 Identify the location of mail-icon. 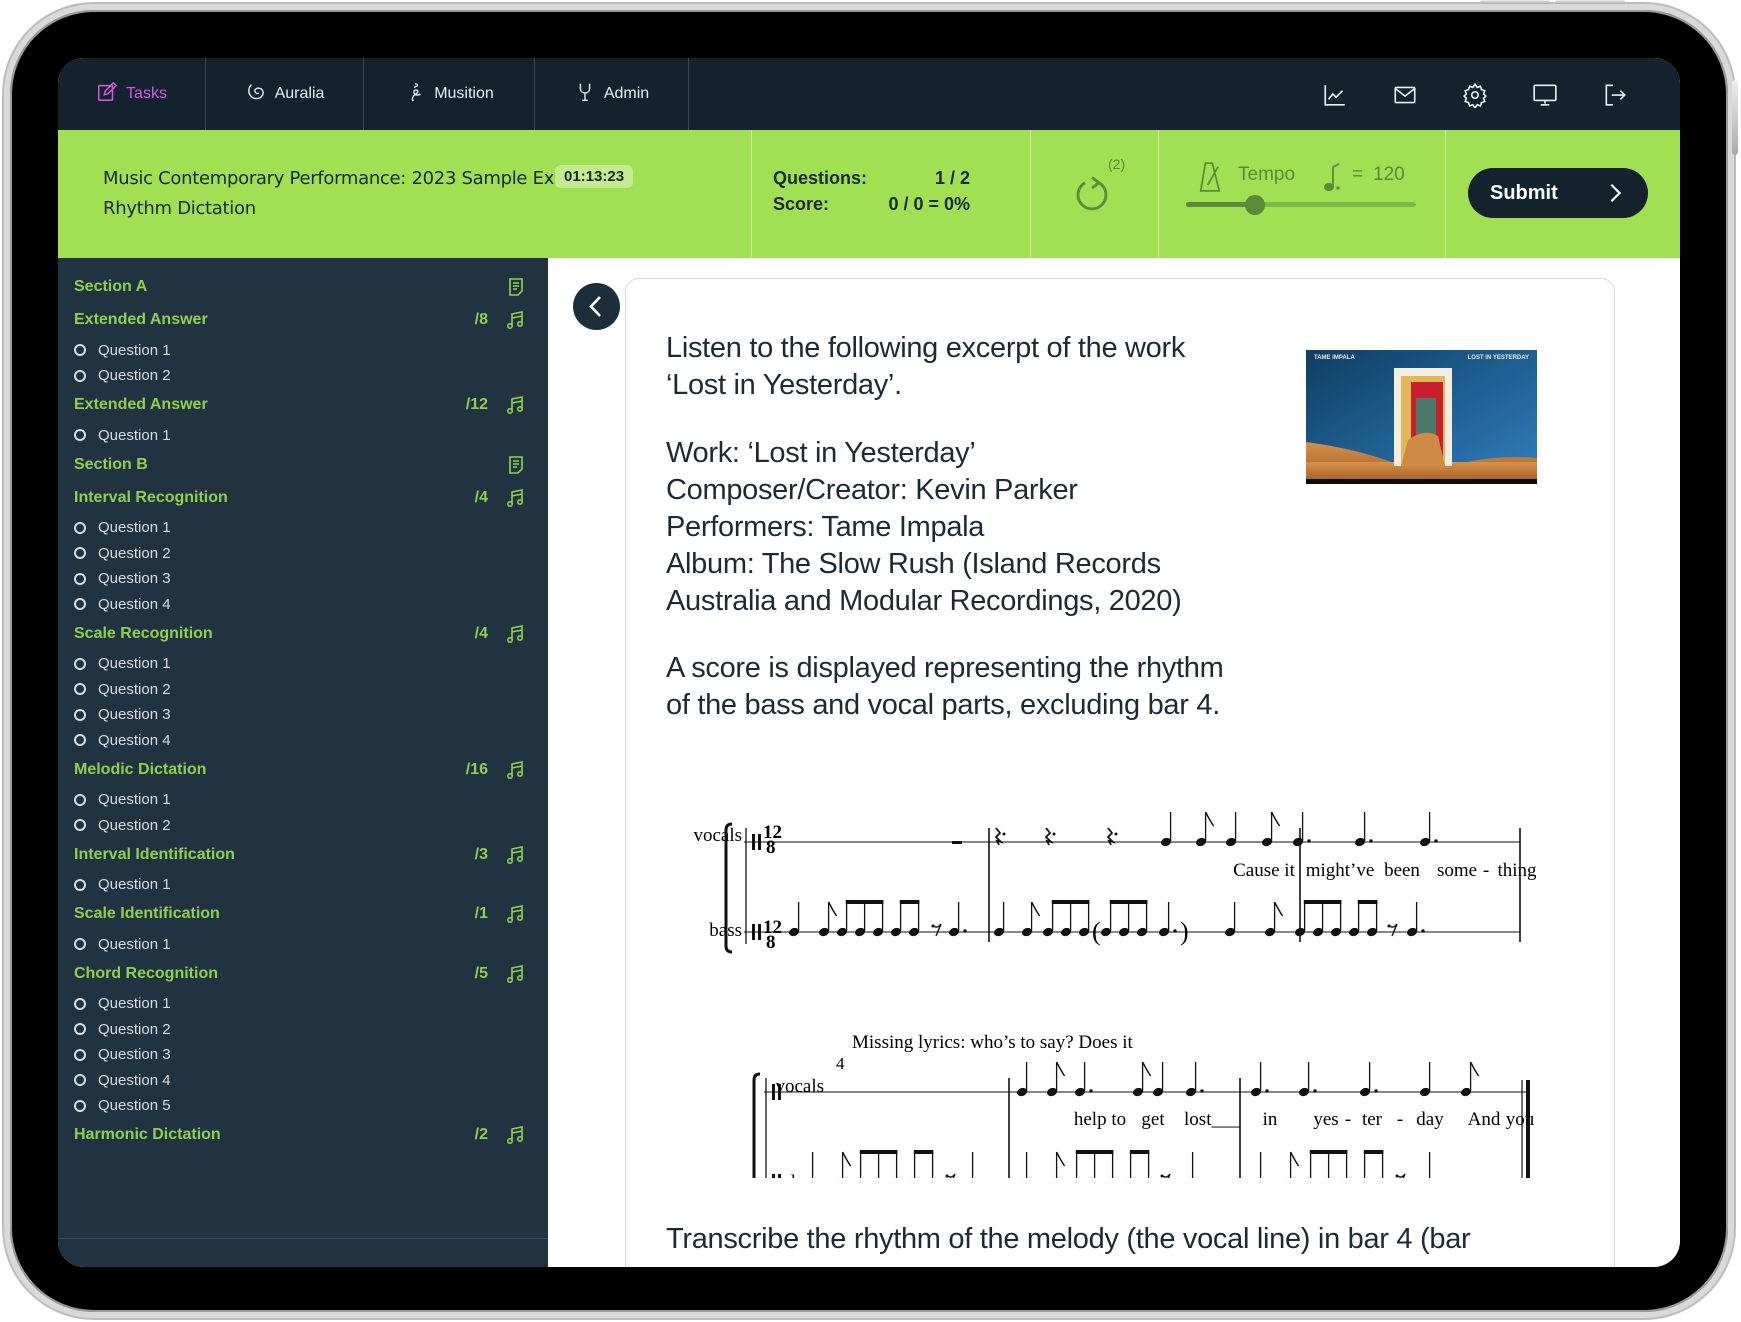
(1405, 95).